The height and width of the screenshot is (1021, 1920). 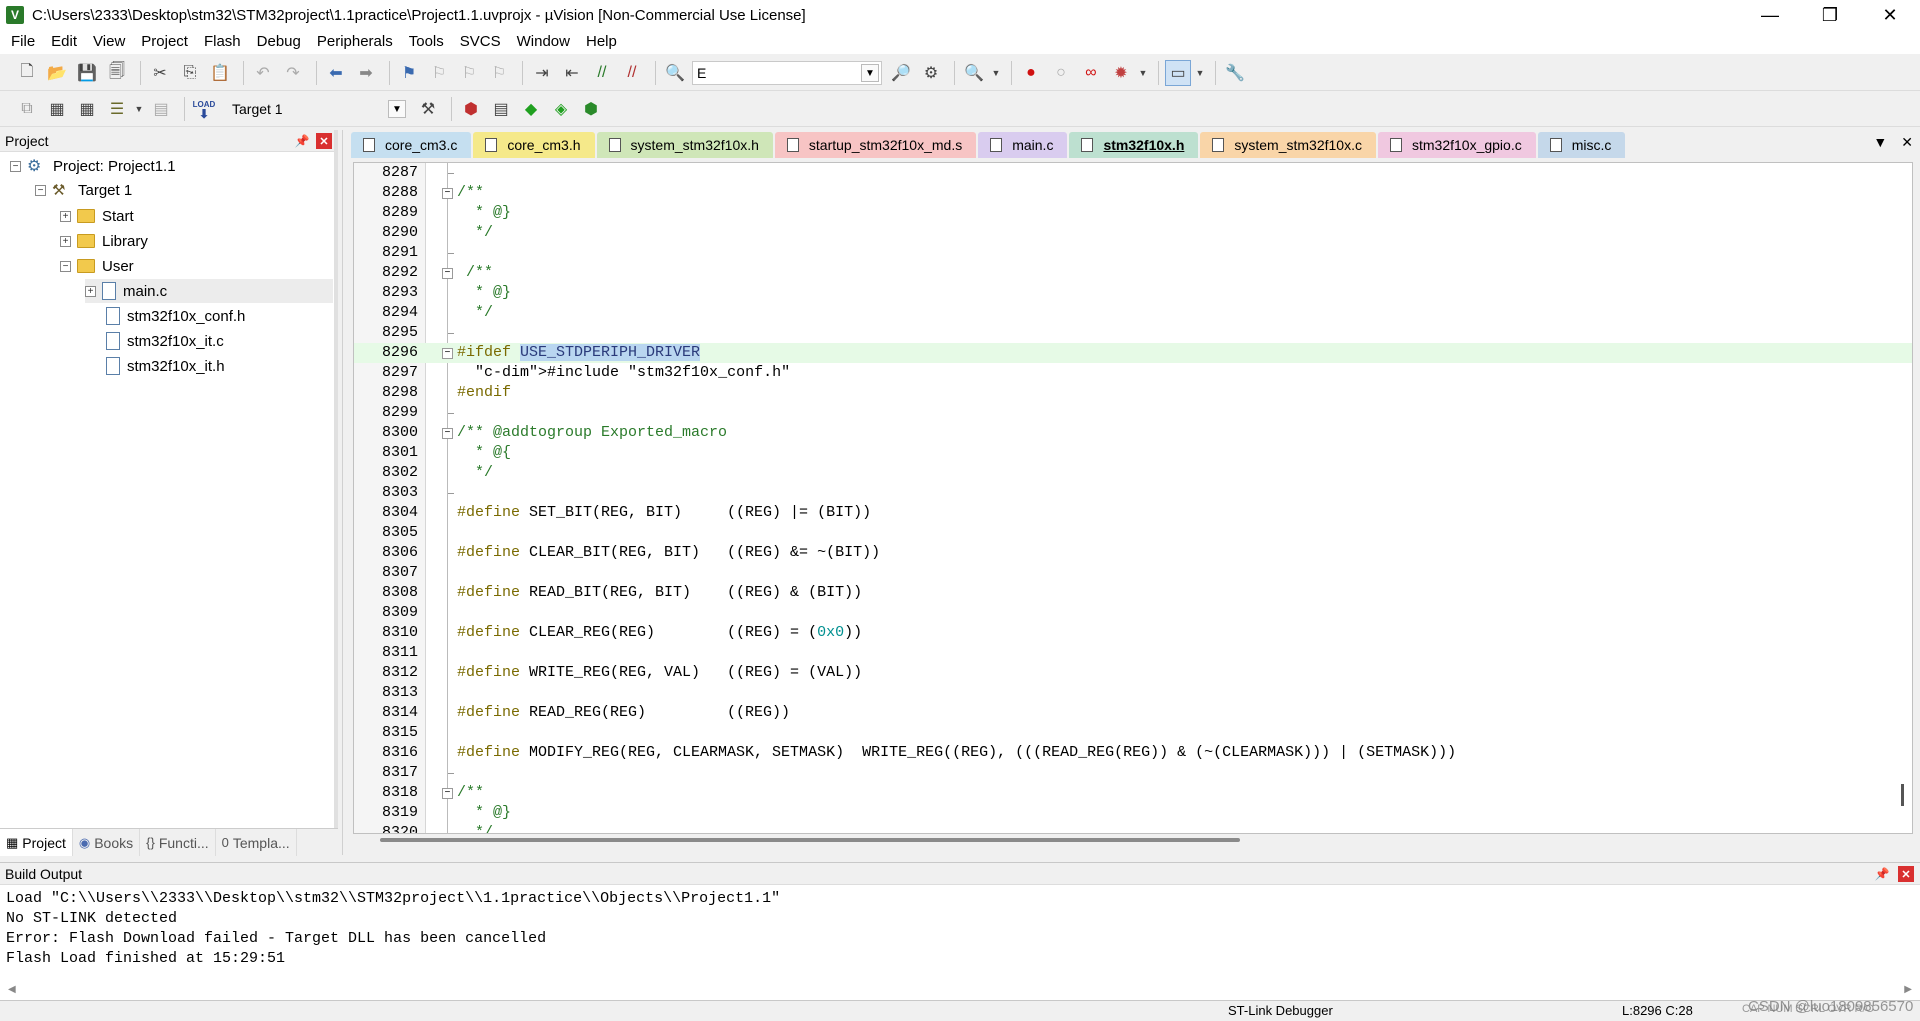 What do you see at coordinates (1121, 73) in the screenshot?
I see `breakpoint-kill-all-icon: ✹` at bounding box center [1121, 73].